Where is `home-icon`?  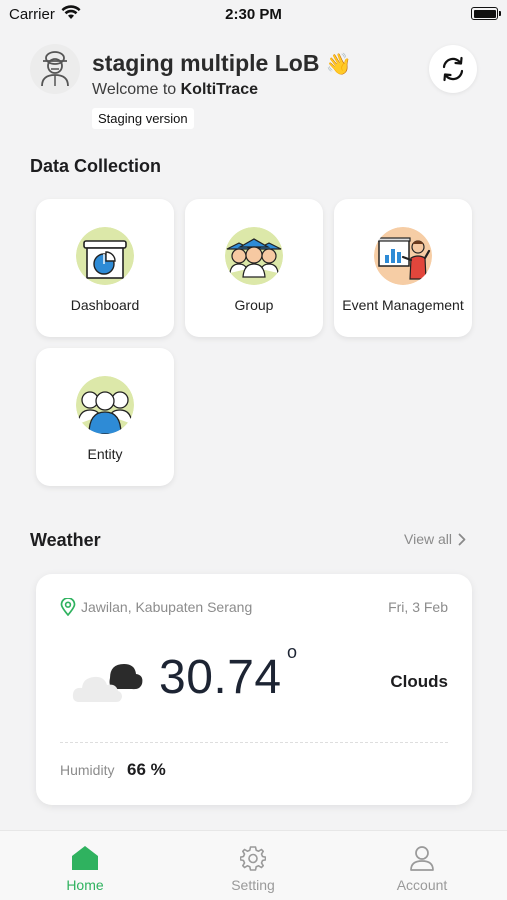 home-icon is located at coordinates (85, 858).